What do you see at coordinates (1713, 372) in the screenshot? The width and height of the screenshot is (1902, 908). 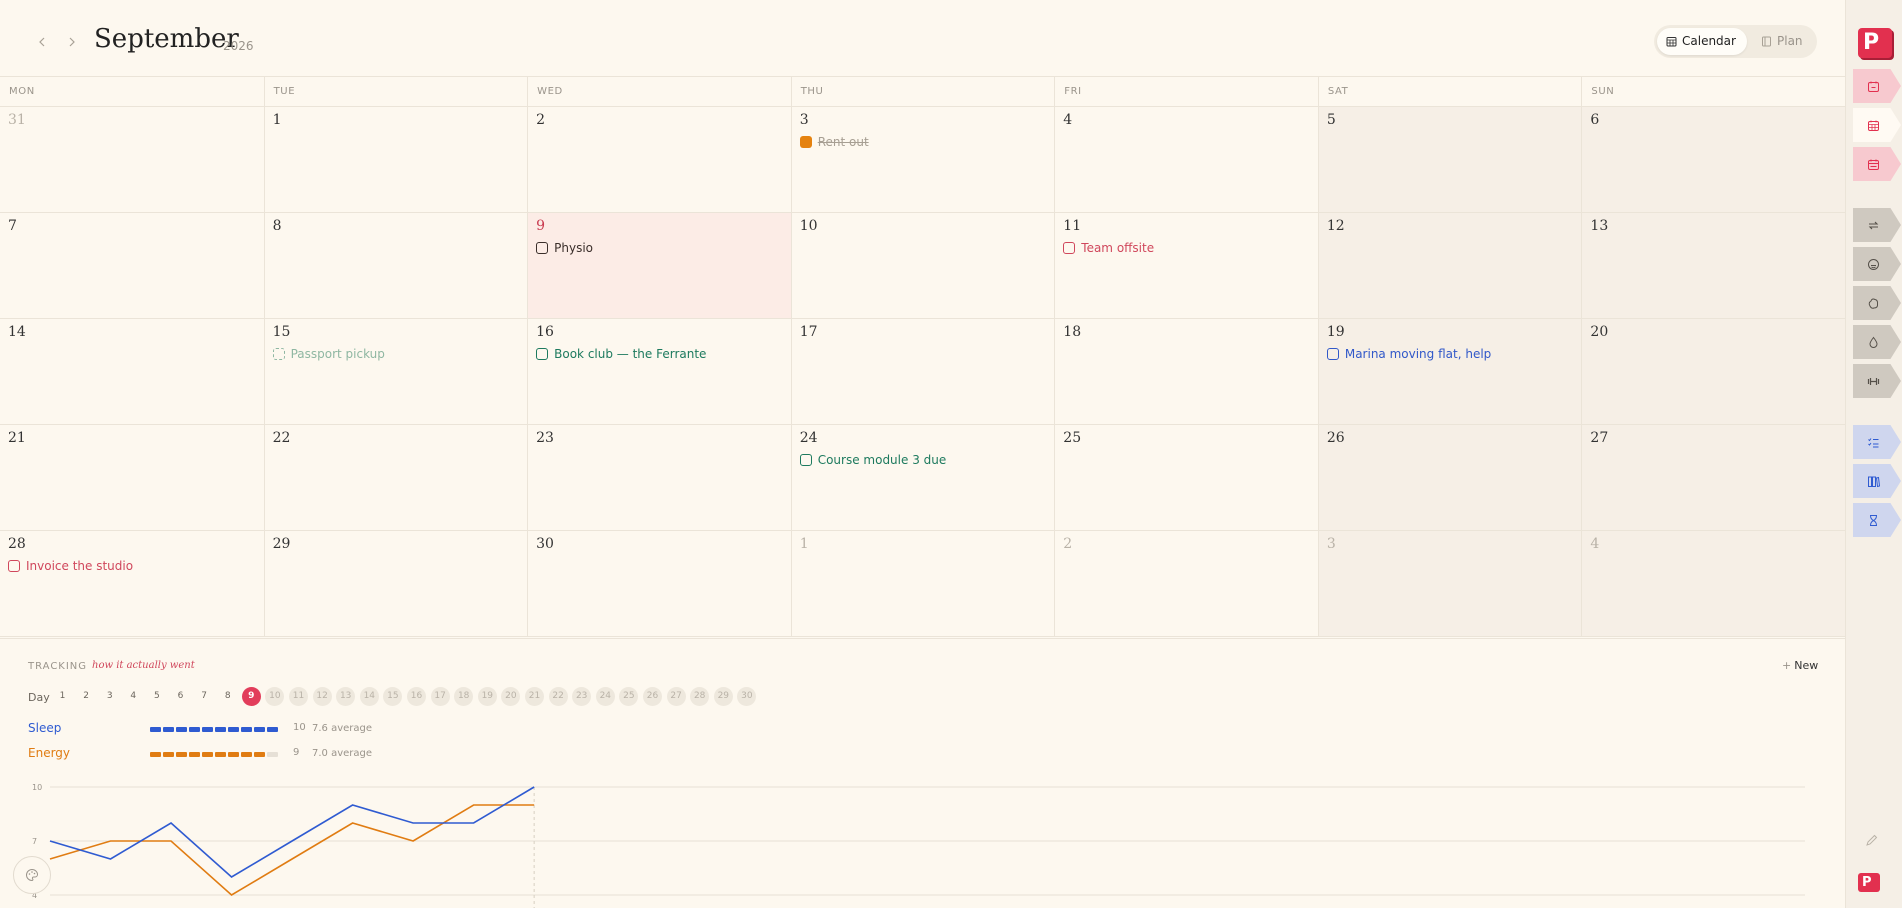 I see `day-cell: 20` at bounding box center [1713, 372].